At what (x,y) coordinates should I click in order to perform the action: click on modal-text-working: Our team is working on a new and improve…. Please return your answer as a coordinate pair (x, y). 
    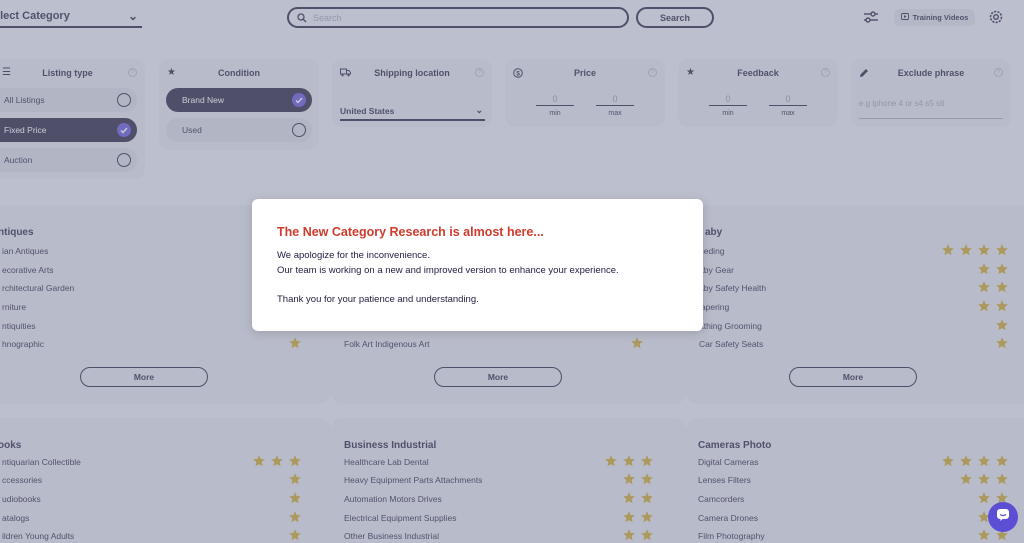
    Looking at the image, I should click on (448, 270).